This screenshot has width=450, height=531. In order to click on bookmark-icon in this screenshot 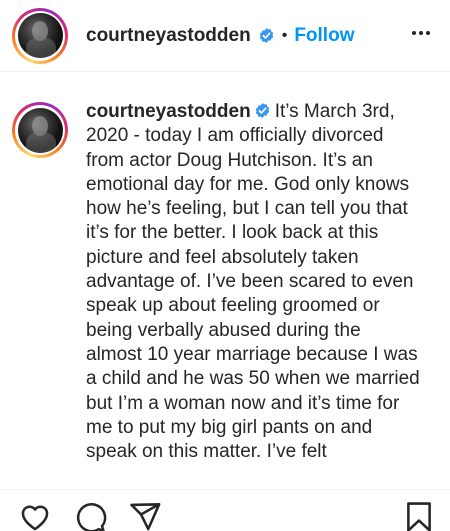, I will do `click(419, 515)`.